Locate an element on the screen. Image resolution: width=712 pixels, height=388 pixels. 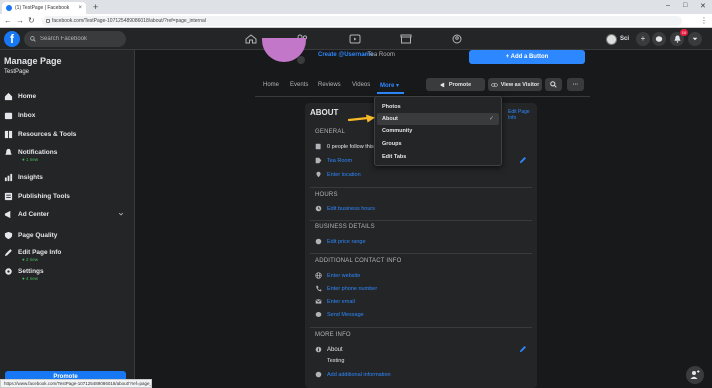
website-row: Enter website is located at coordinates (337, 275).